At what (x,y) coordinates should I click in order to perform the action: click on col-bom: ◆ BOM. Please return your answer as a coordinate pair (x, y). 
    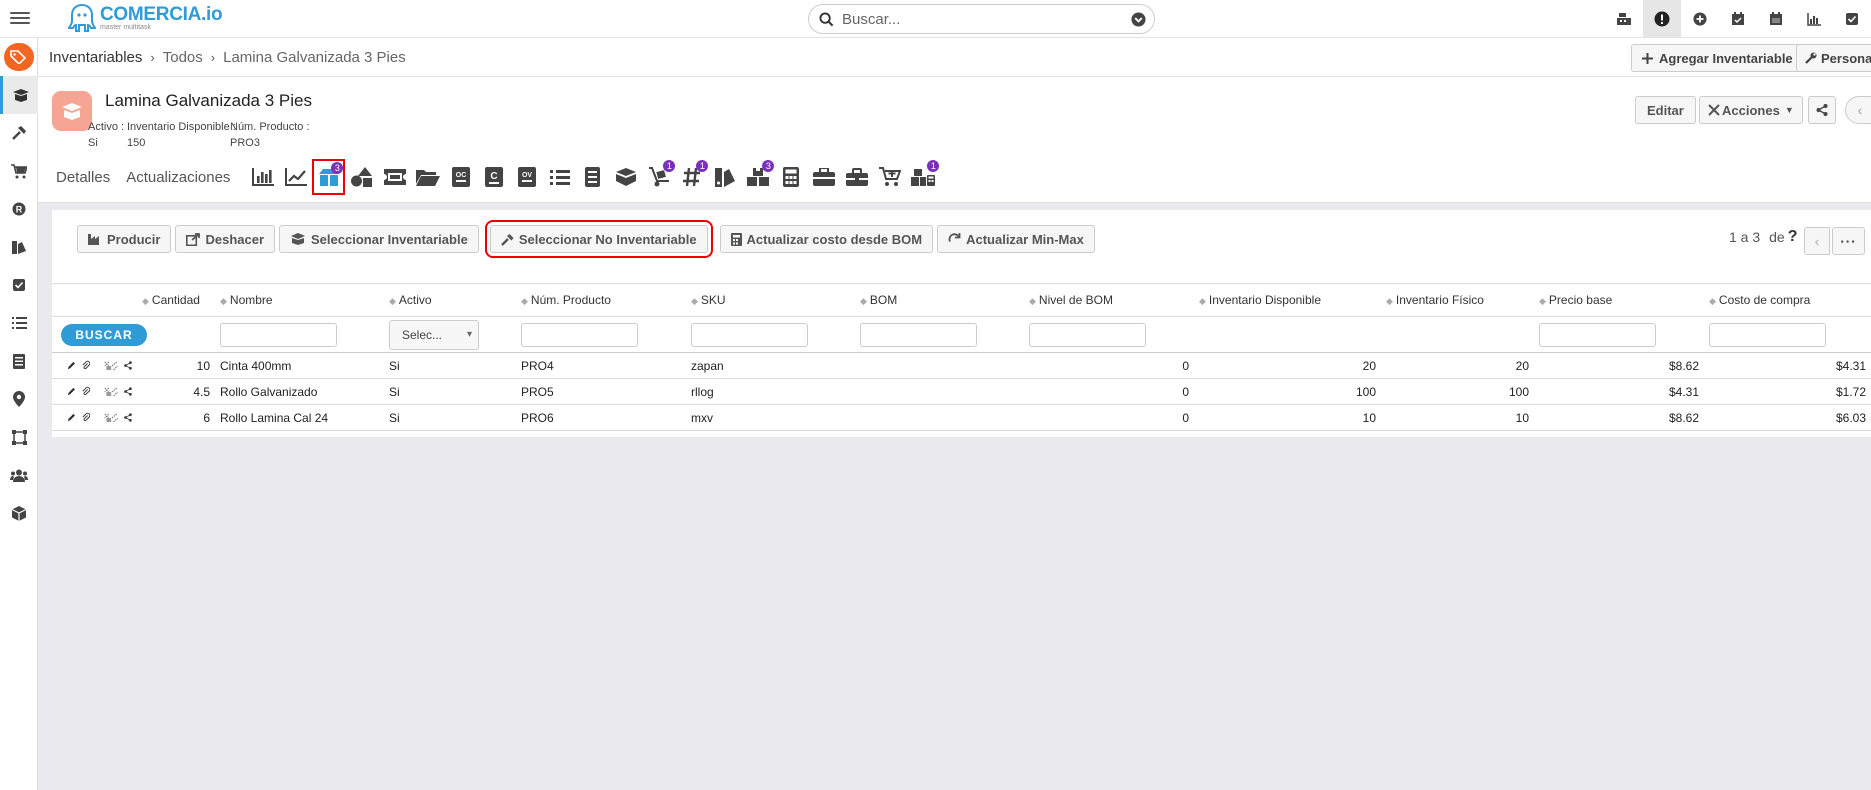
    Looking at the image, I should click on (939, 300).